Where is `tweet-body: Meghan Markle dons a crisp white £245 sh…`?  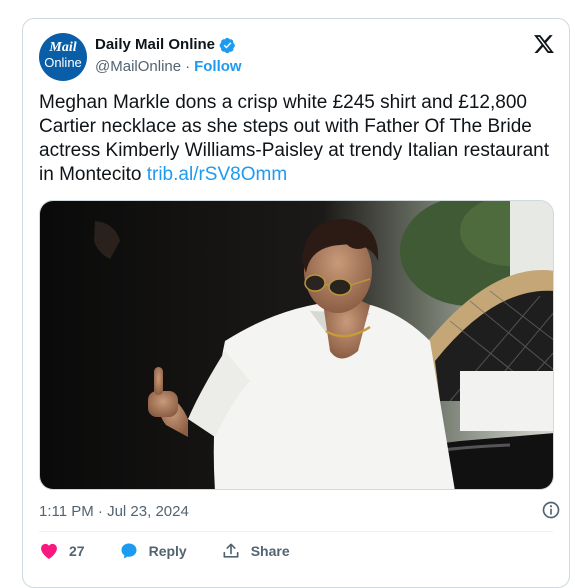 tweet-body: Meghan Markle dons a crisp white £245 sh… is located at coordinates (294, 138).